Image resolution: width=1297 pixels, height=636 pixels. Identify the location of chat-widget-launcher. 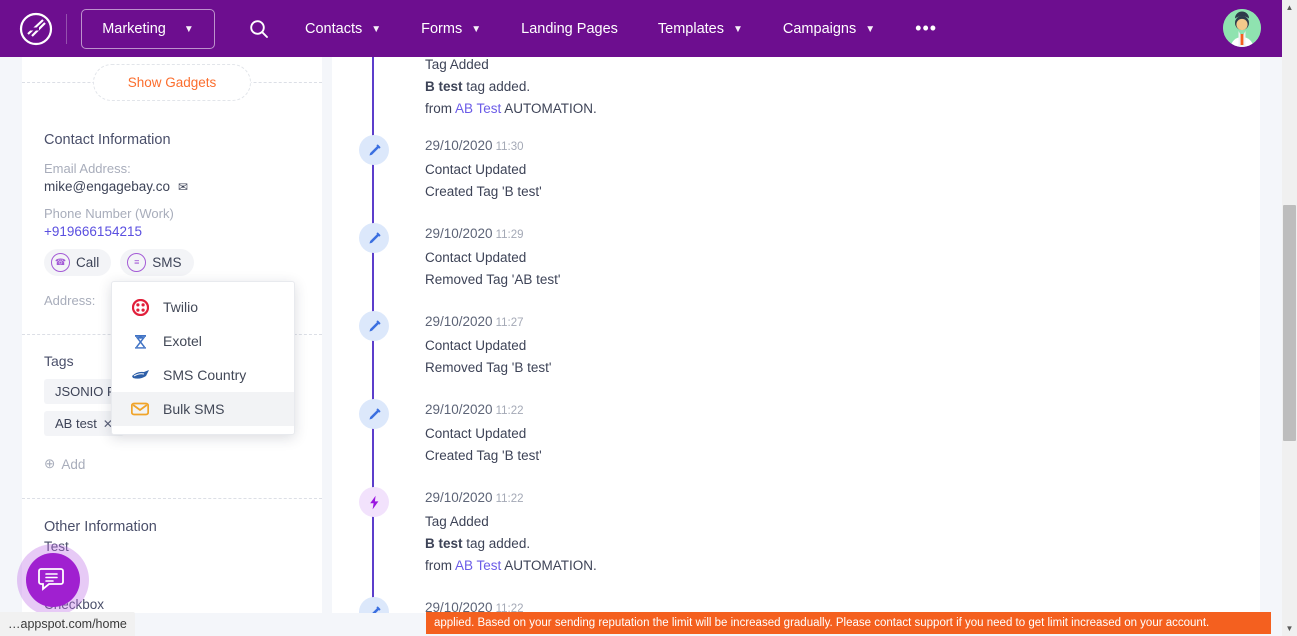
(53, 580).